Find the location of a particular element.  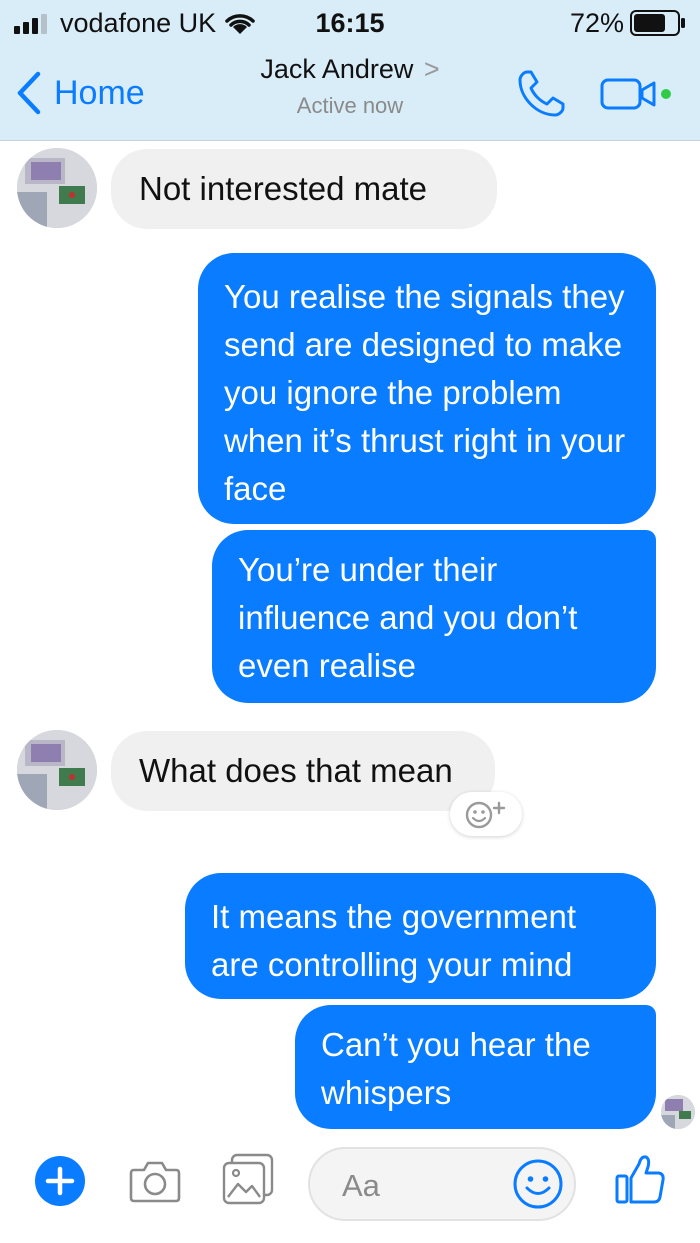

add-reaction-icon is located at coordinates (485, 815).